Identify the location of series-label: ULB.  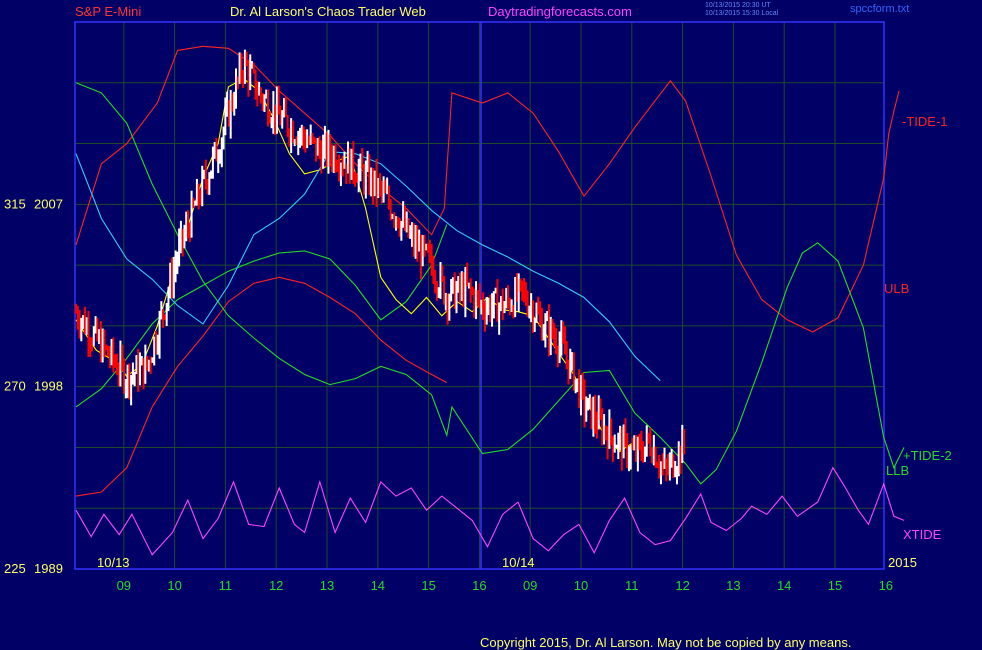
(896, 288).